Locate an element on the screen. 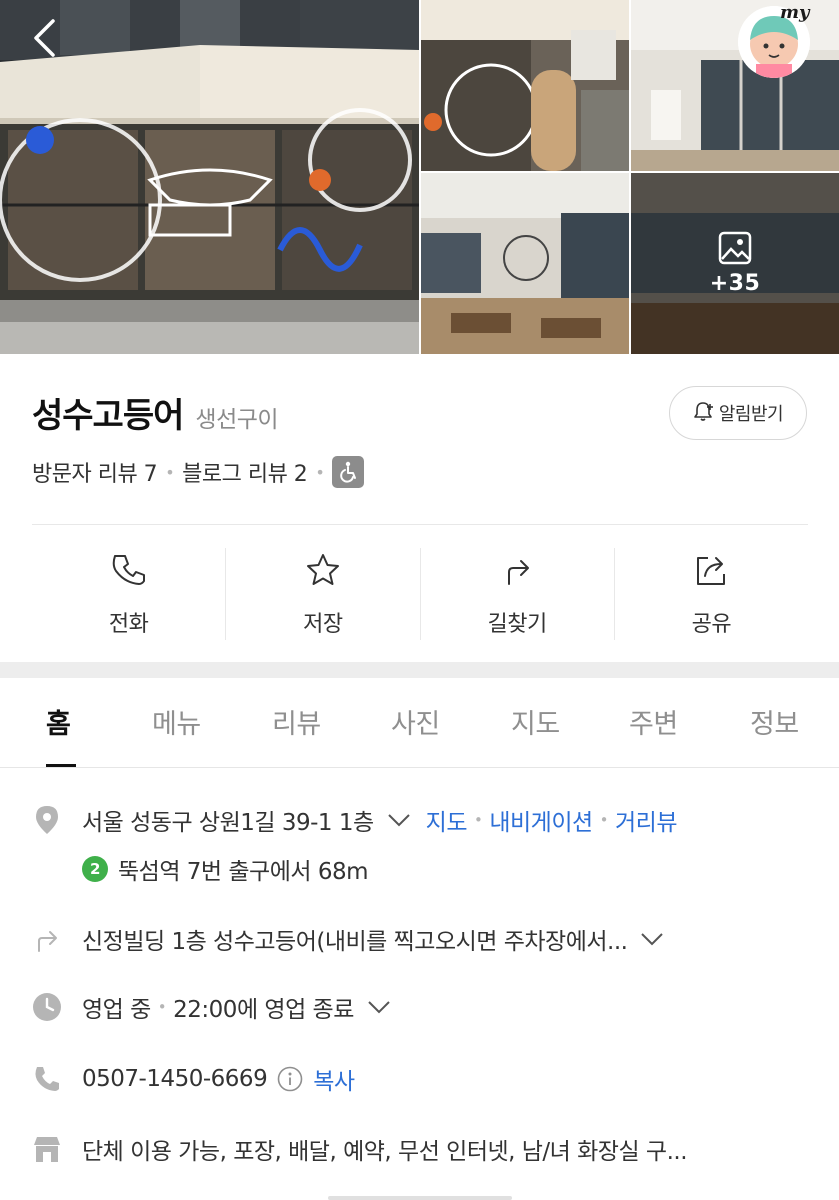 The image size is (839, 1200). blog-reviews-link: 블로그 리뷰 2 is located at coordinates (245, 472).